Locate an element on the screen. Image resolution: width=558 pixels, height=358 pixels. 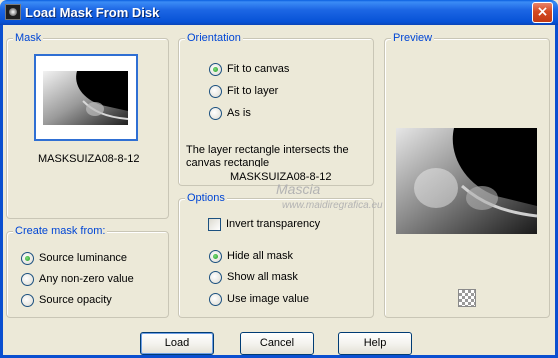
options-legend: Options is located at coordinates (206, 198).